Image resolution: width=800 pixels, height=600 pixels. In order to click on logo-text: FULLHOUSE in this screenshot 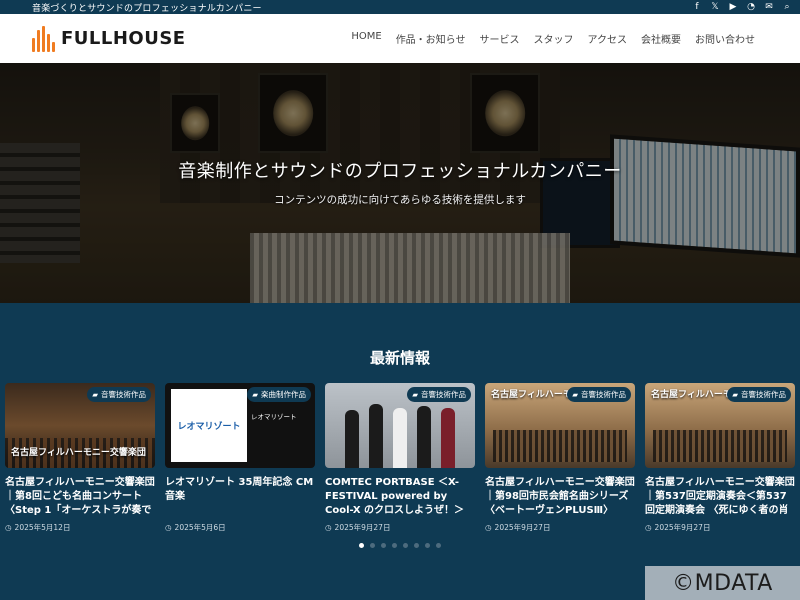, I will do `click(123, 38)`.